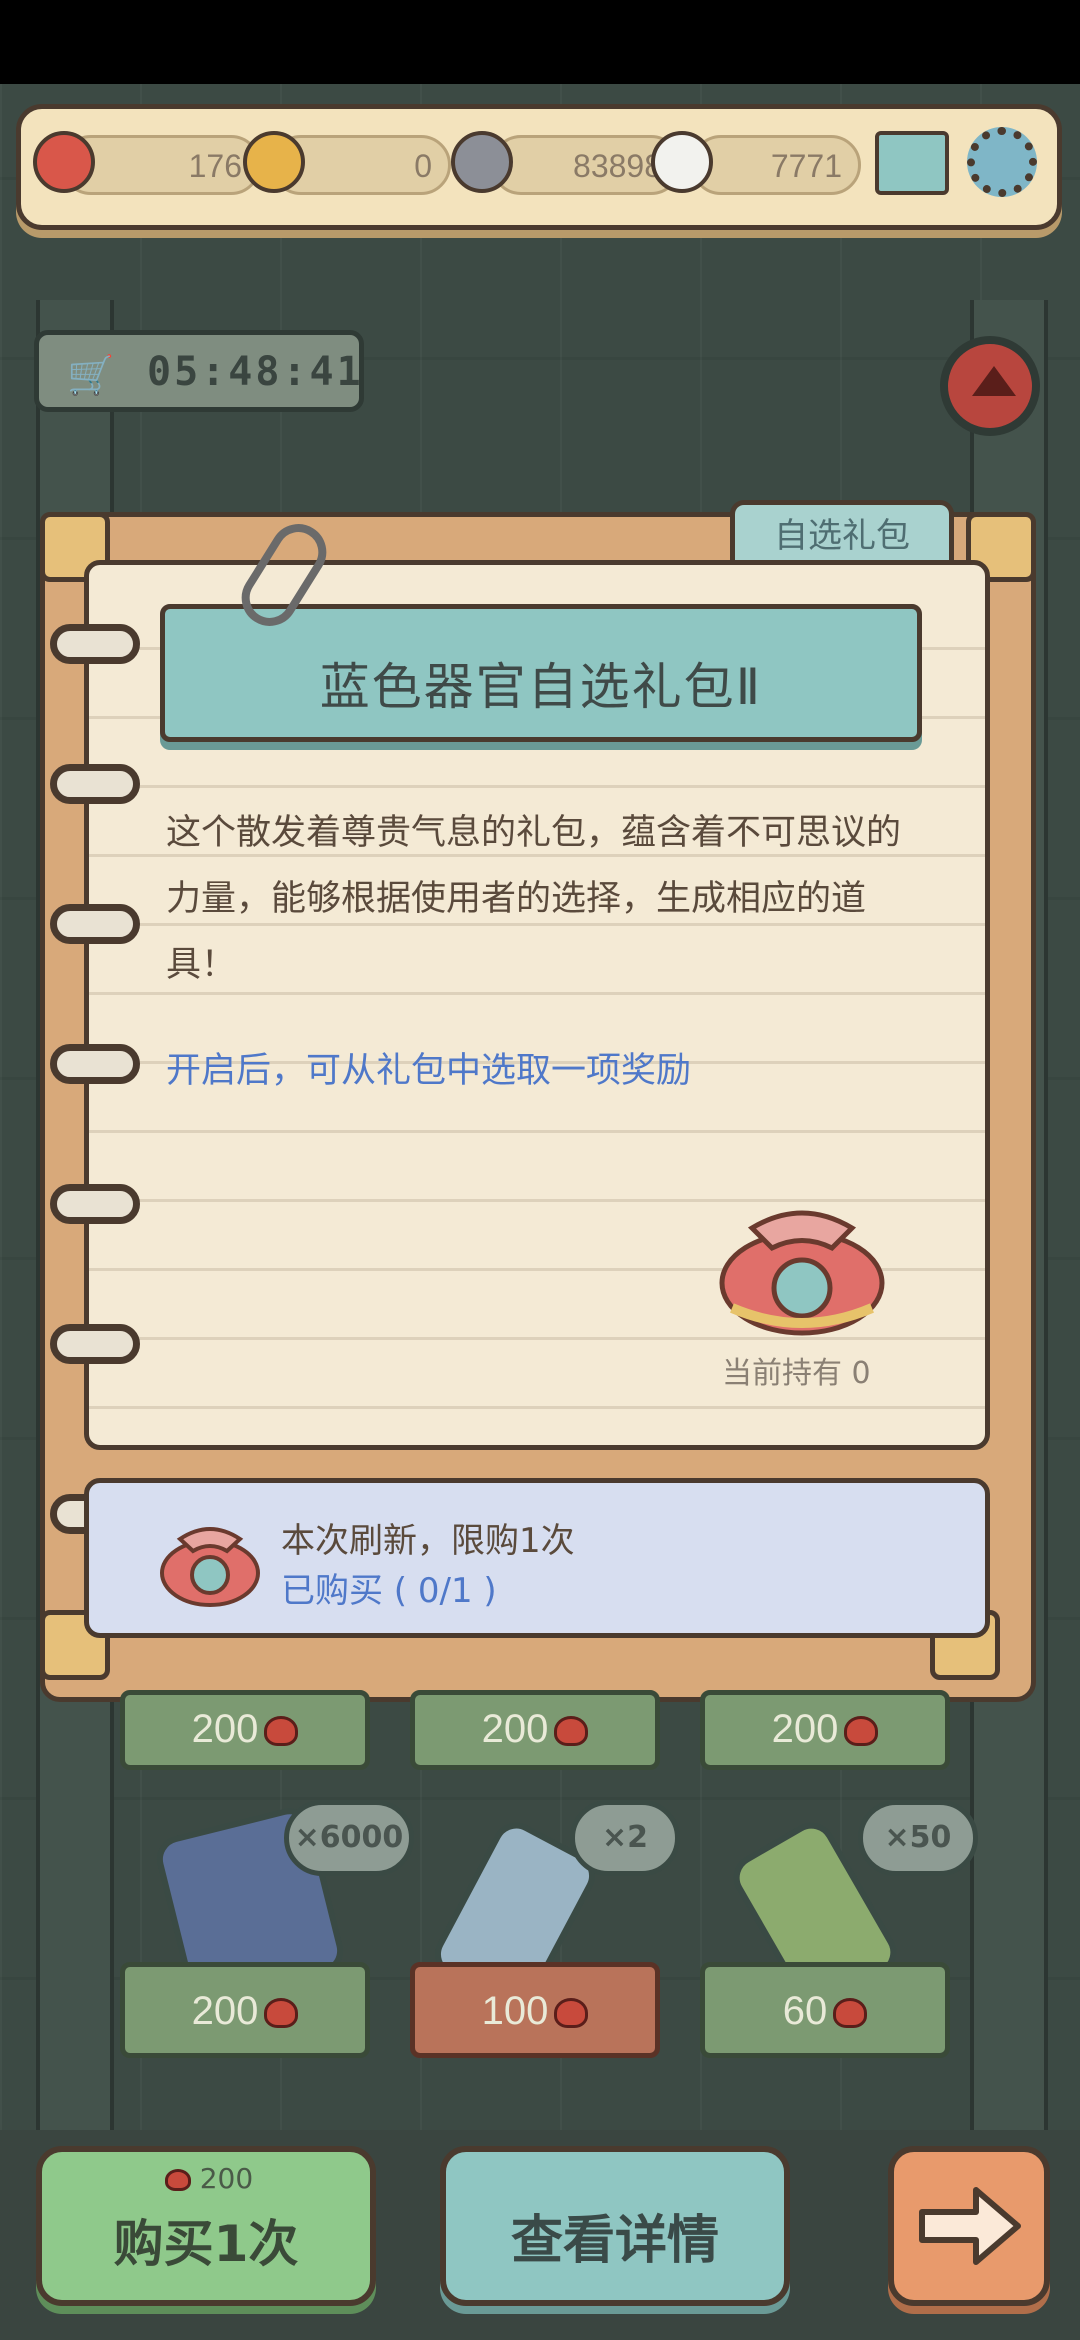 The width and height of the screenshot is (1080, 2340). Describe the element at coordinates (349, 1838) in the screenshot. I see `quantity-badge: ×6000` at that location.